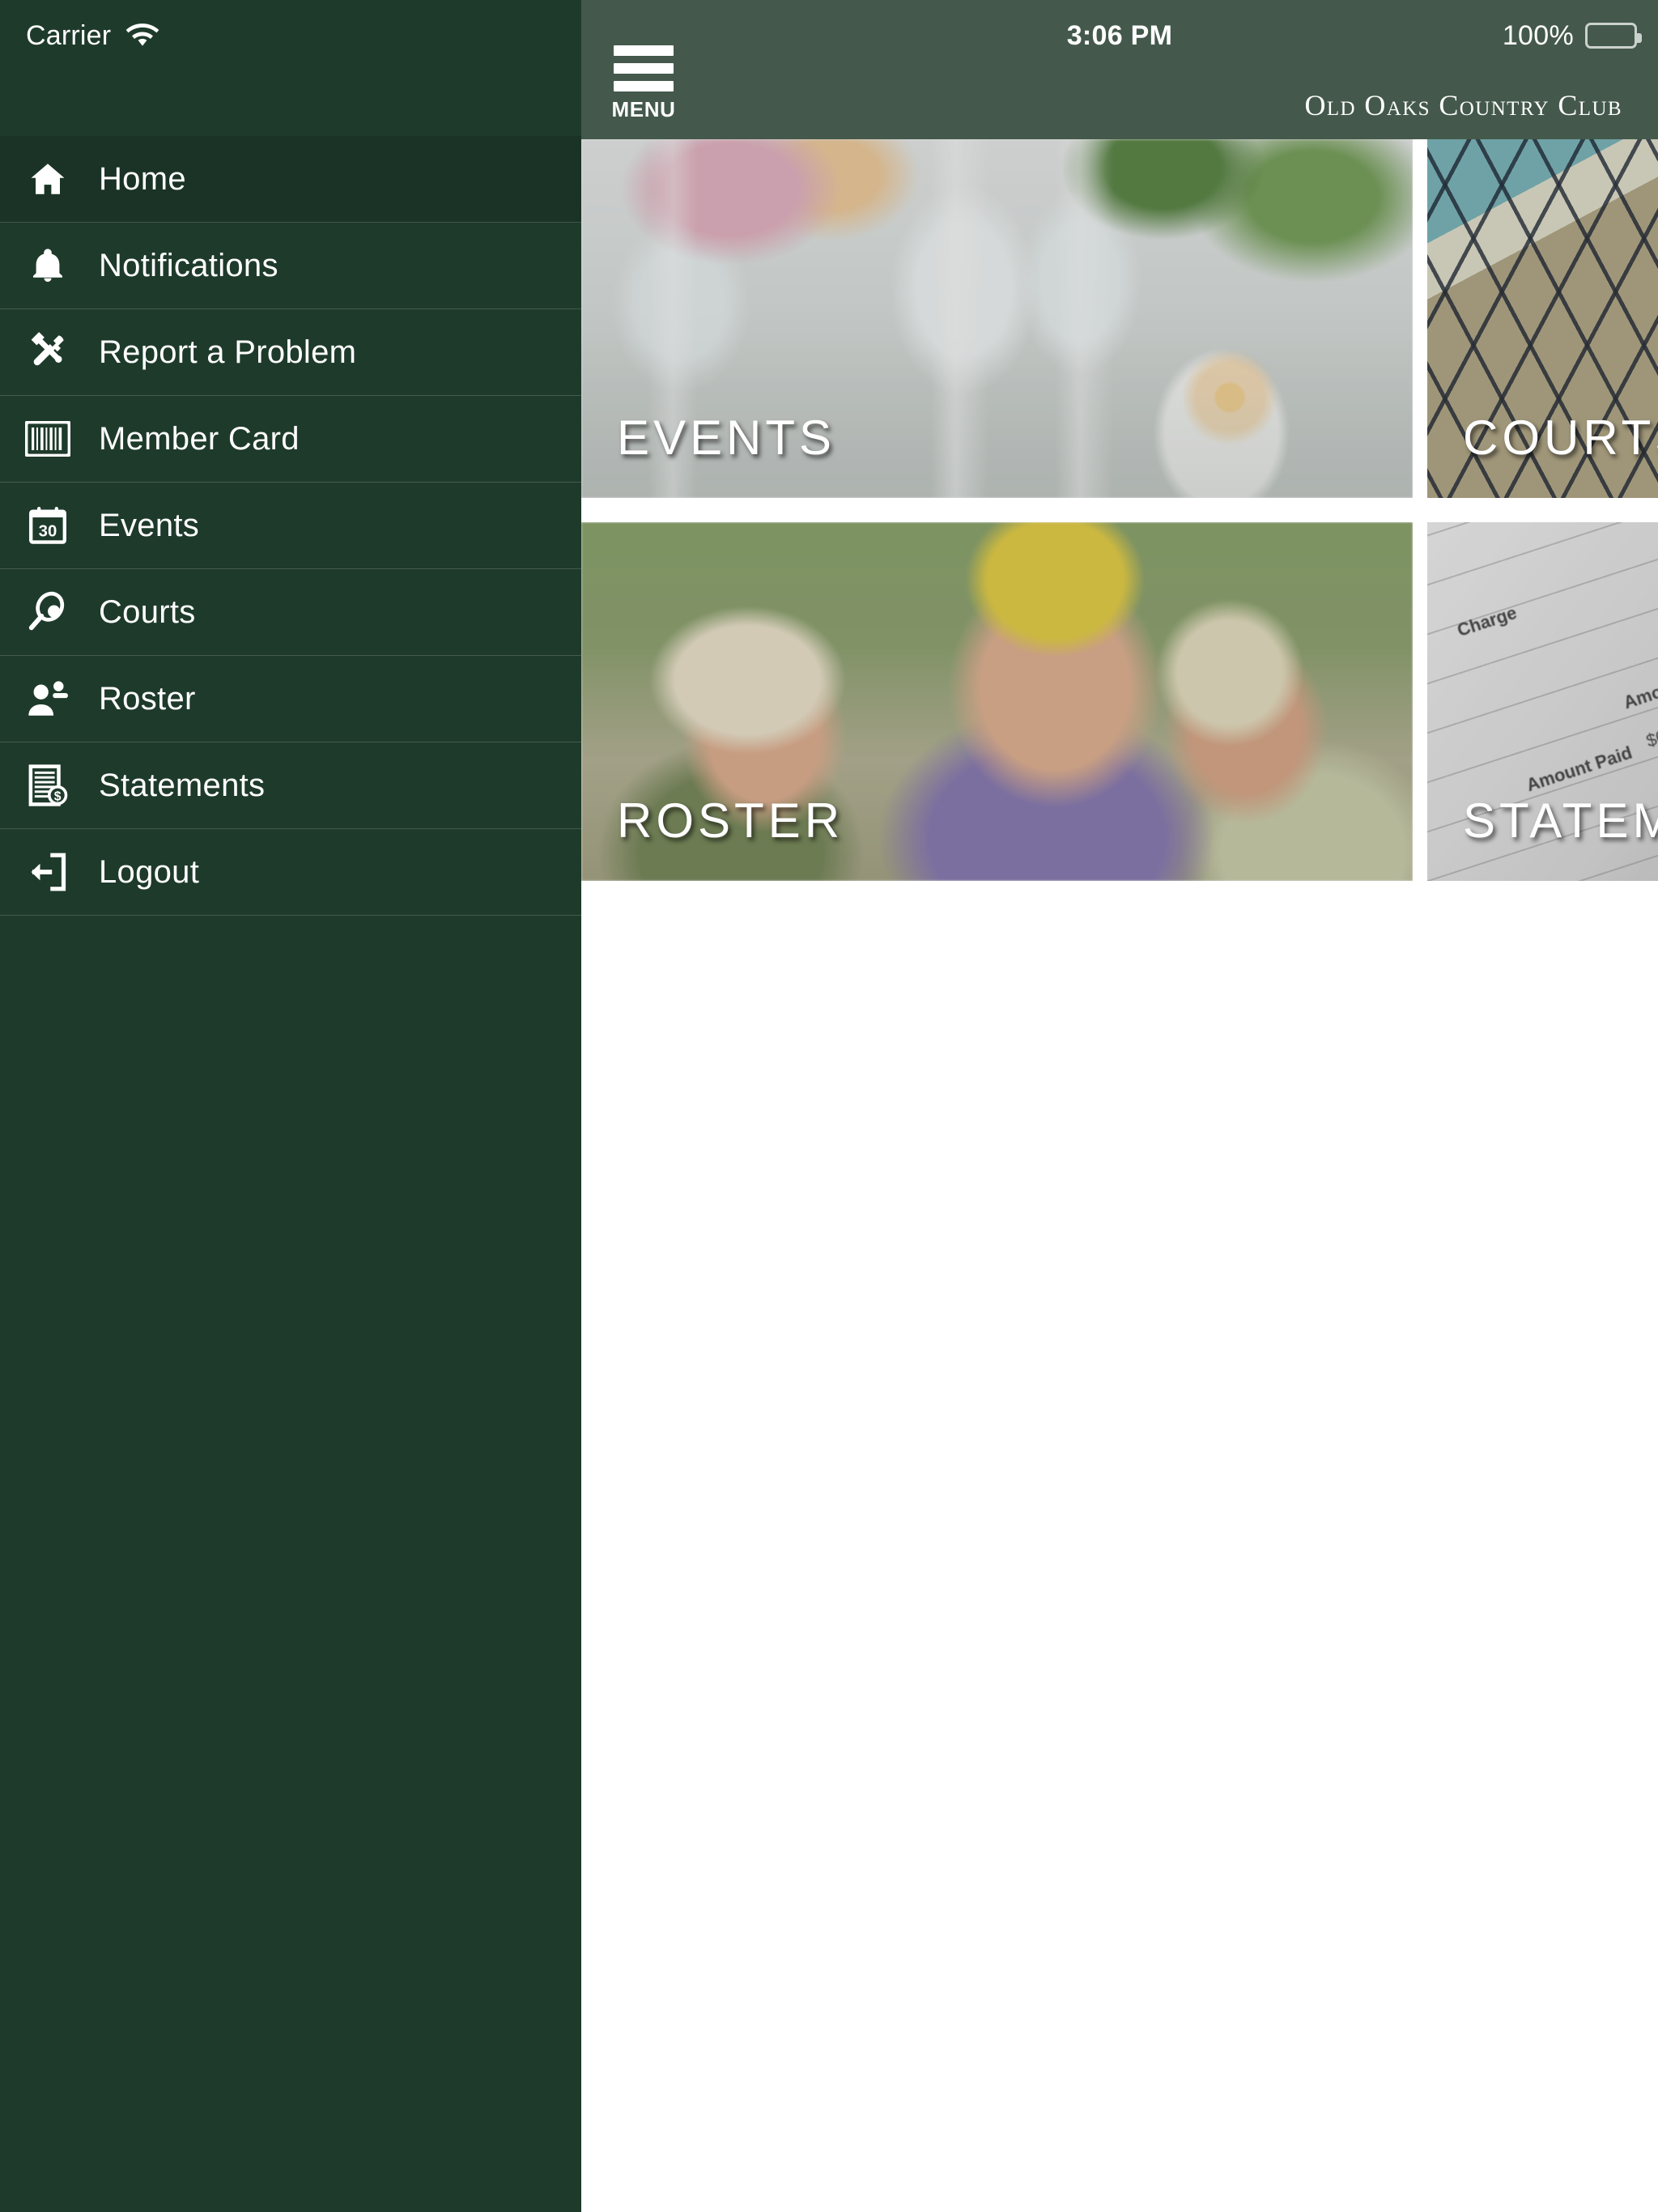  Describe the element at coordinates (1560, 820) in the screenshot. I see `tile-label: STATEMENTS` at that location.